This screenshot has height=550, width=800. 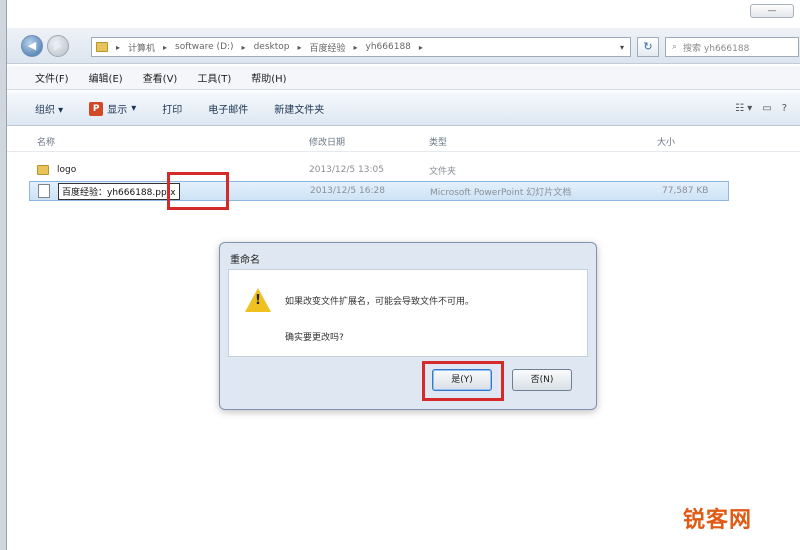 I want to click on new-folder-button: 新建文件夹, so click(x=299, y=108).